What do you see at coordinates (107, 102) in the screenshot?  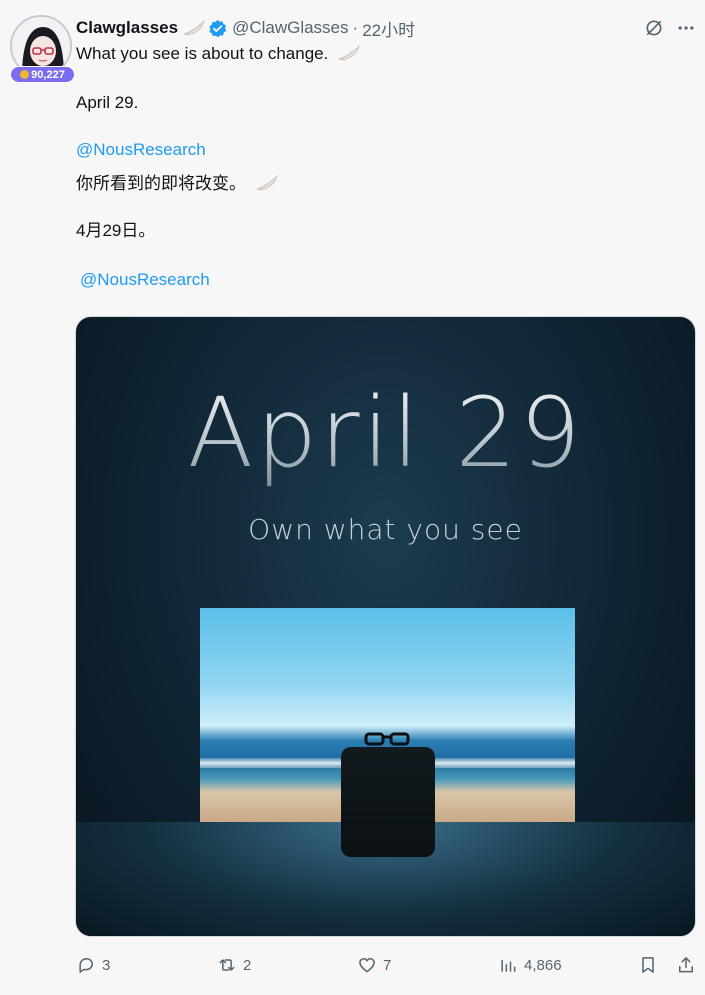 I see `tweet-text-line: April 29.` at bounding box center [107, 102].